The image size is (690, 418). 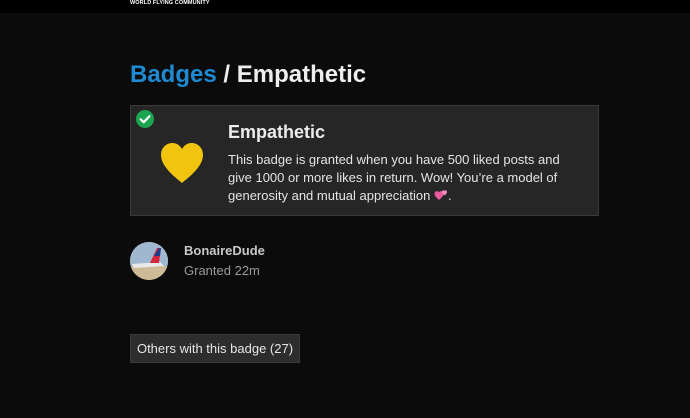 I want to click on breadcrumb-badges-link: Badges, so click(x=173, y=74).